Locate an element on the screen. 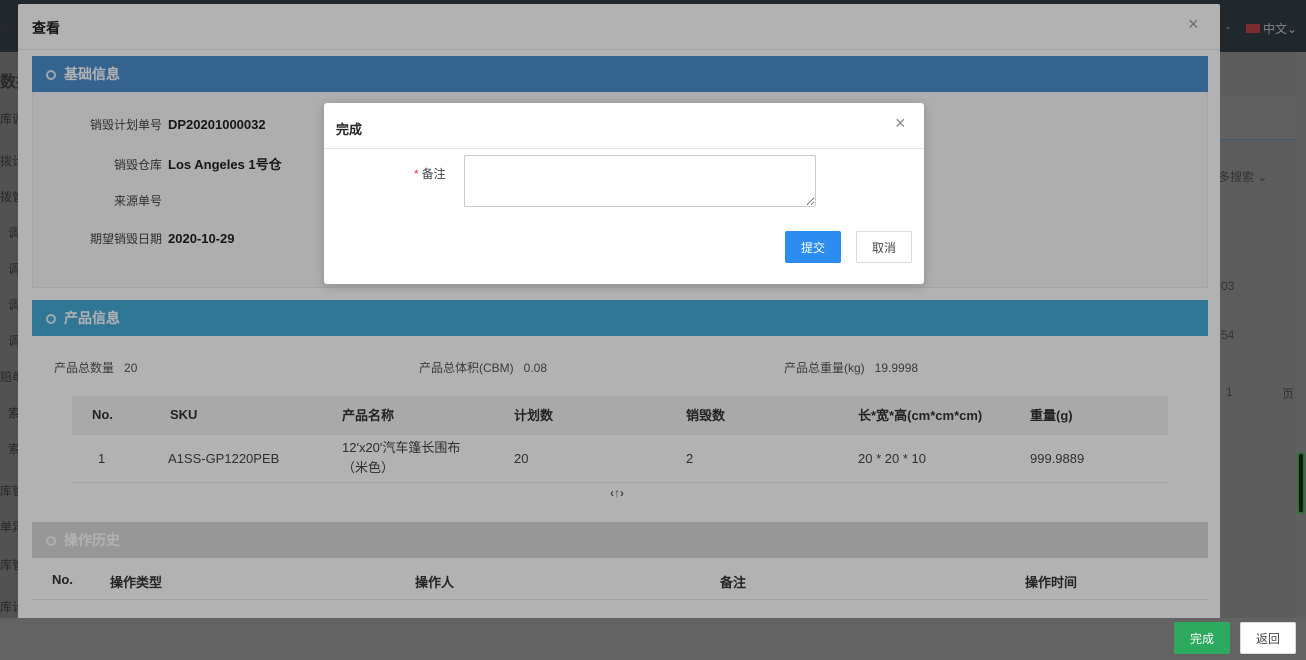 The image size is (1306, 660). remark-label: * 备注 is located at coordinates (430, 174).